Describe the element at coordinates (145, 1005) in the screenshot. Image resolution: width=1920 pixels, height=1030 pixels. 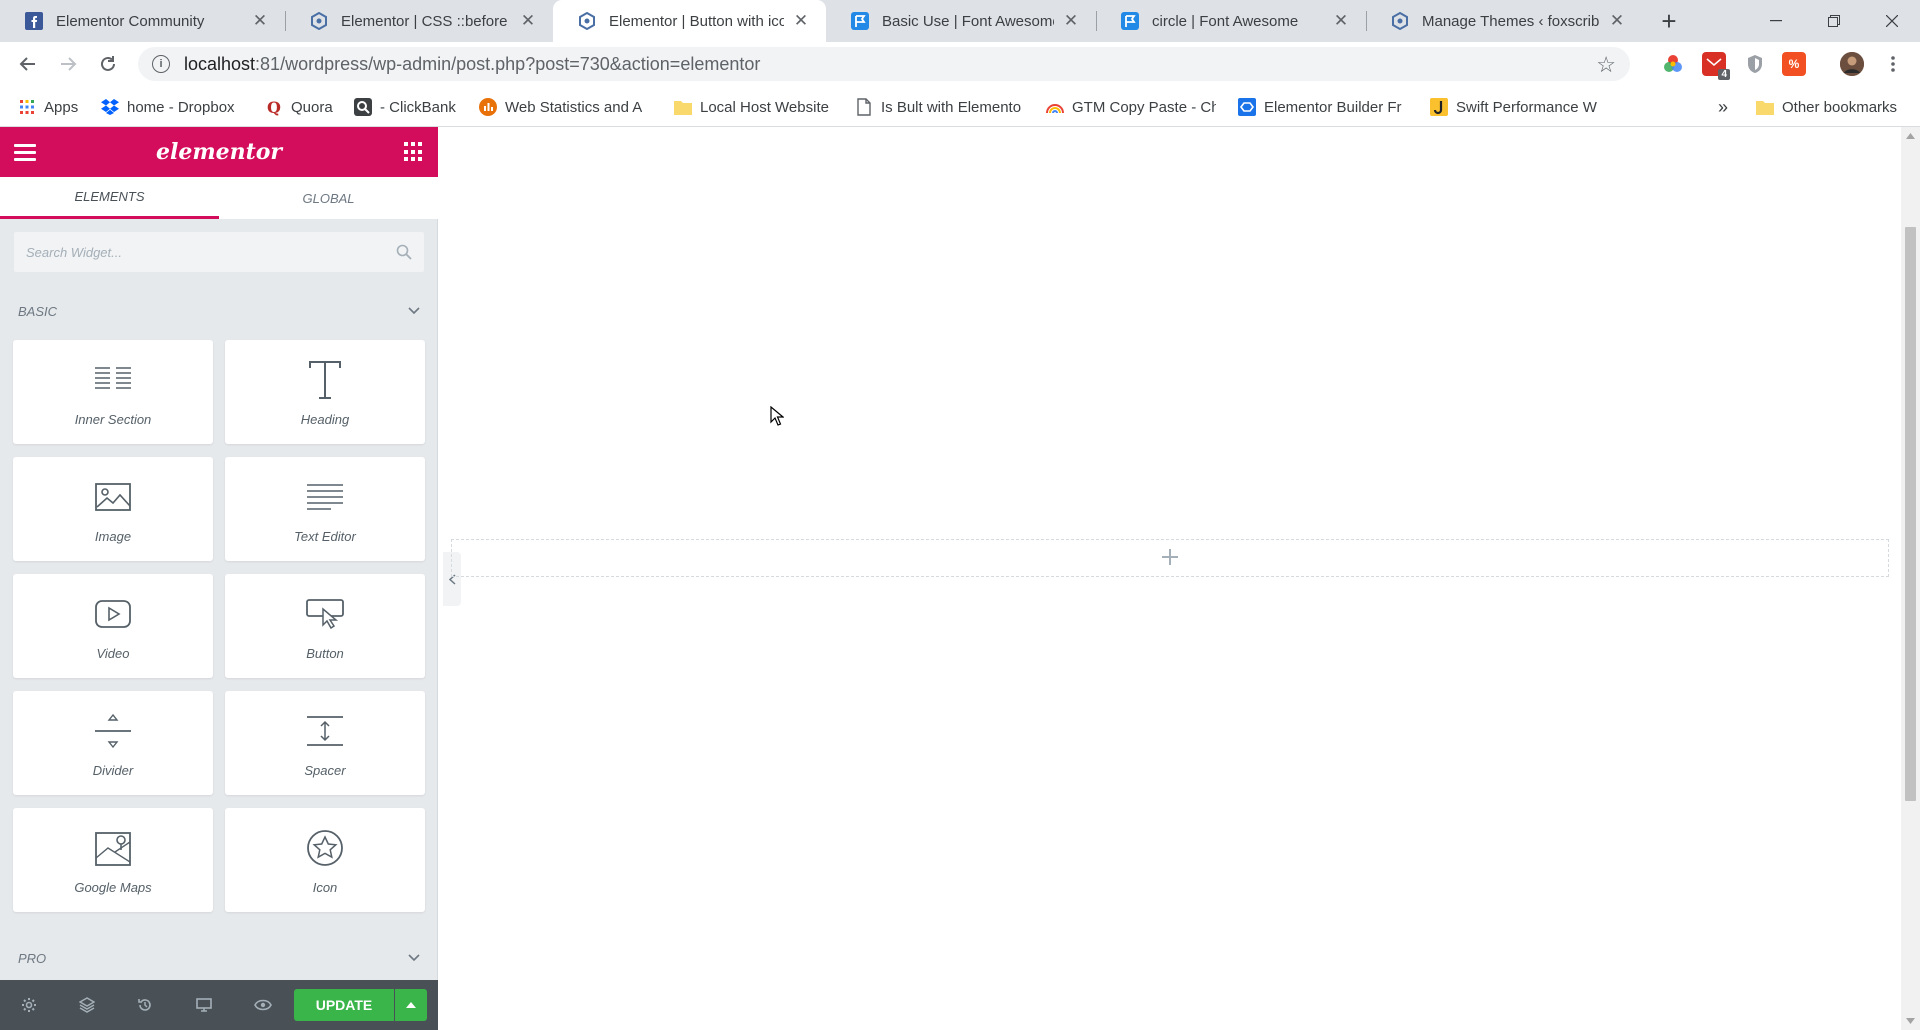
I see `history-icon` at that location.